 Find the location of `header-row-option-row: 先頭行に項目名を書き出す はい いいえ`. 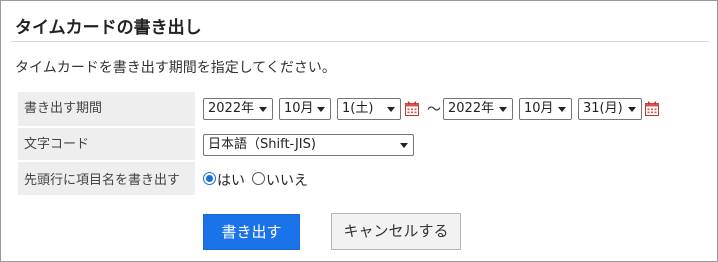

header-row-option-row: 先頭行に項目名を書き出す はい いいえ is located at coordinates (358, 178).